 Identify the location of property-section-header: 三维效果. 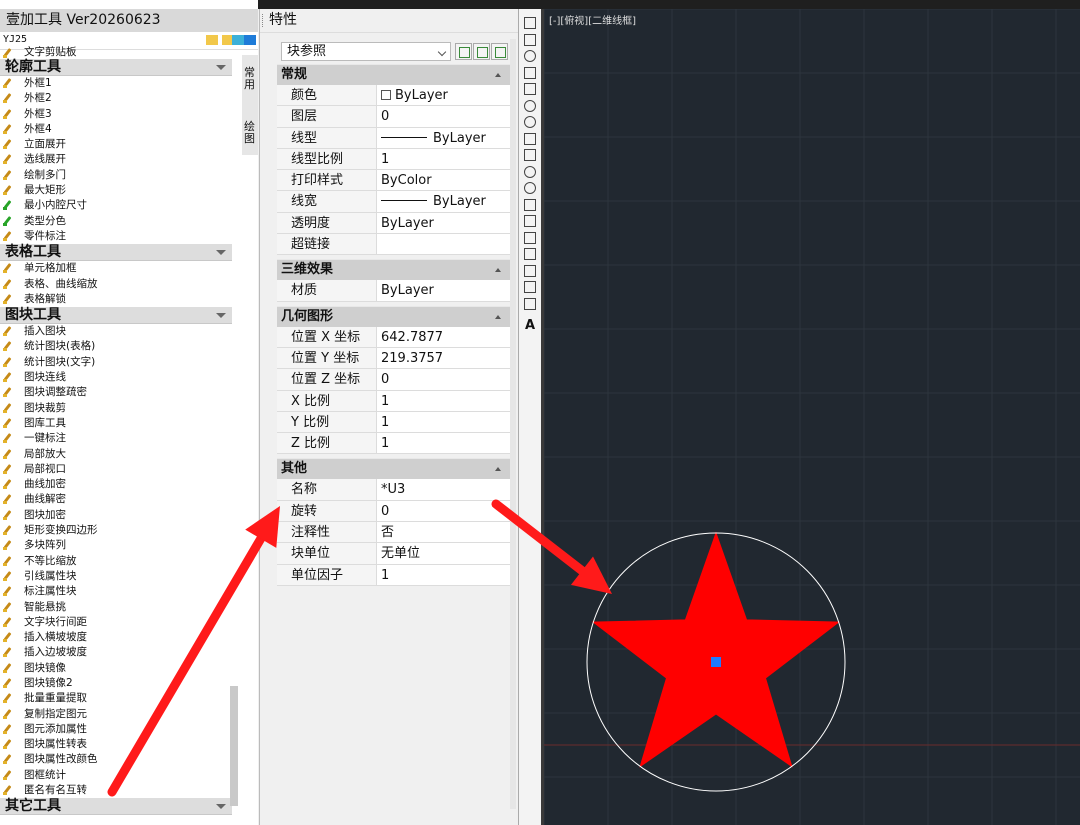
(393, 270).